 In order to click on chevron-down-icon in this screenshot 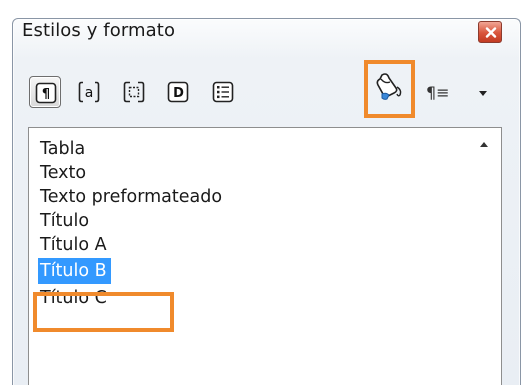, I will do `click(483, 93)`.